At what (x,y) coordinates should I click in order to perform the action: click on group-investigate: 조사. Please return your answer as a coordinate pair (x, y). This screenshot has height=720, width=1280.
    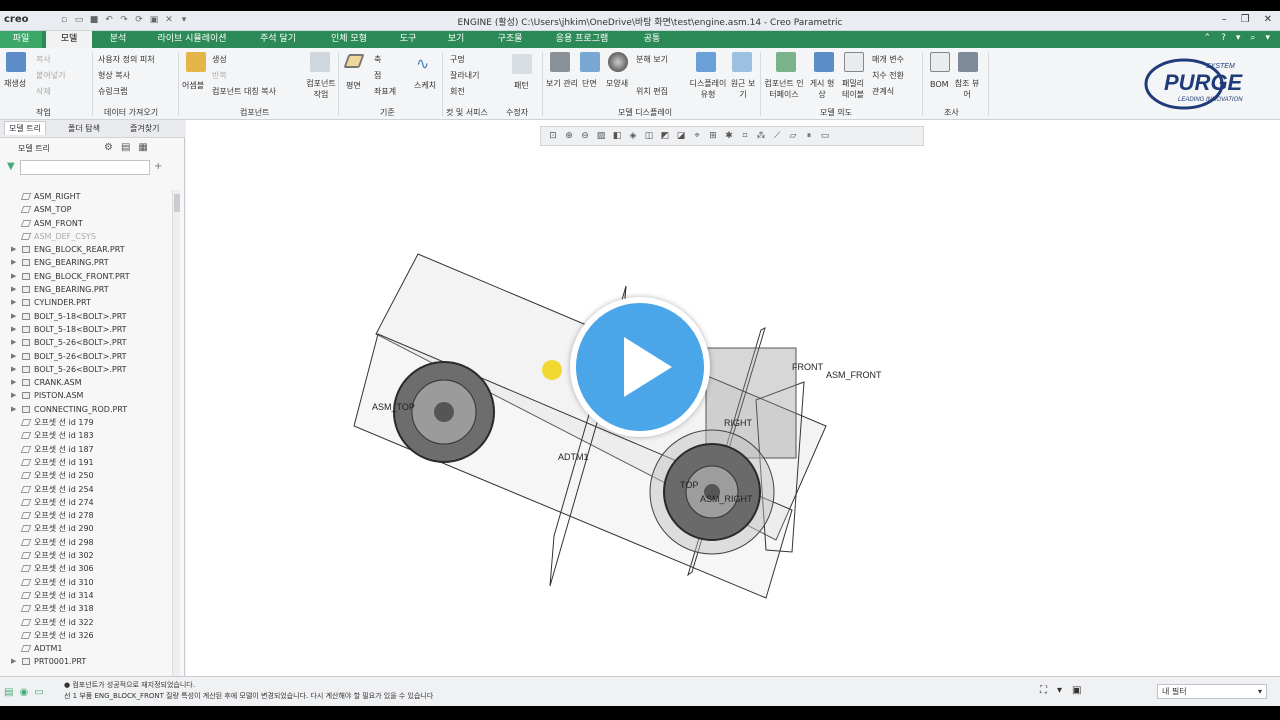
    Looking at the image, I should click on (951, 112).